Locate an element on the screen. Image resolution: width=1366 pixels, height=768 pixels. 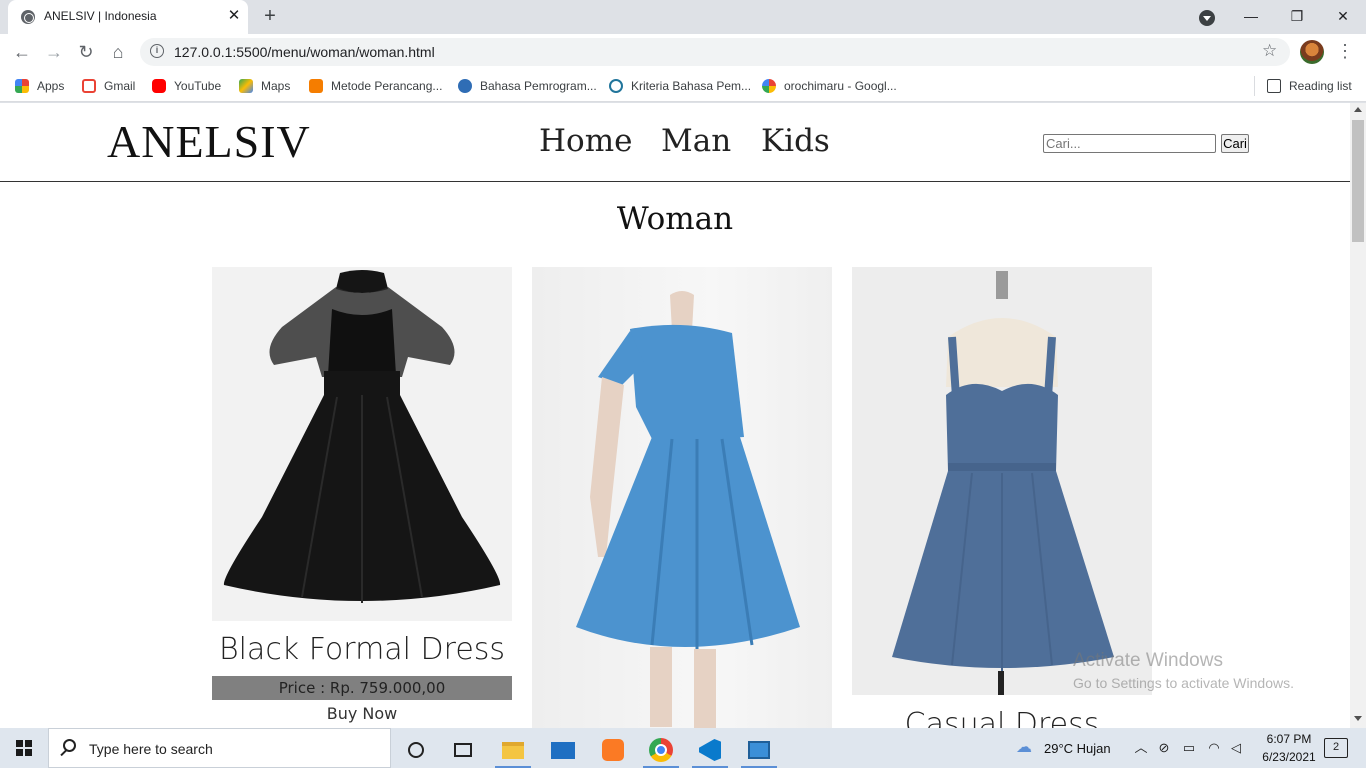
bookmark-youtube: YouTube is located at coordinates (186, 86).